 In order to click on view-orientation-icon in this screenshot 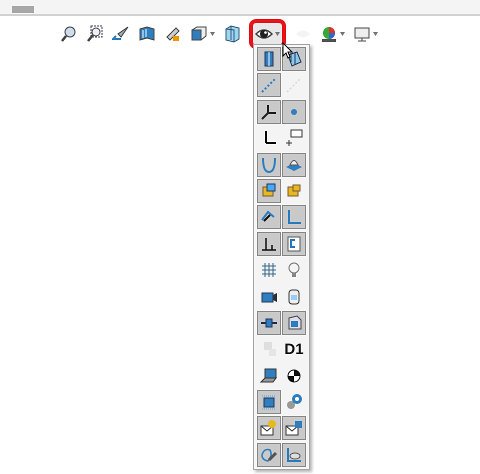, I will do `click(199, 34)`.